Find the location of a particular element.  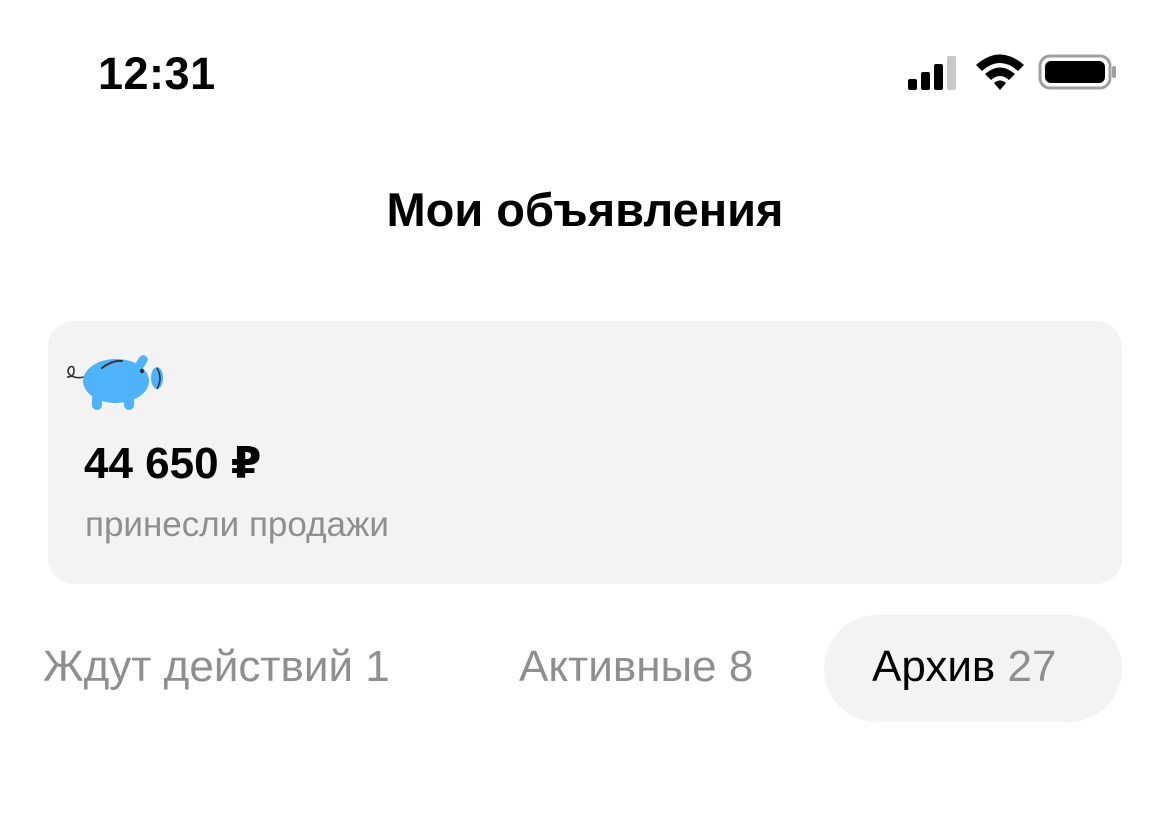

tab-archive-count: 27 is located at coordinates (1032, 666).